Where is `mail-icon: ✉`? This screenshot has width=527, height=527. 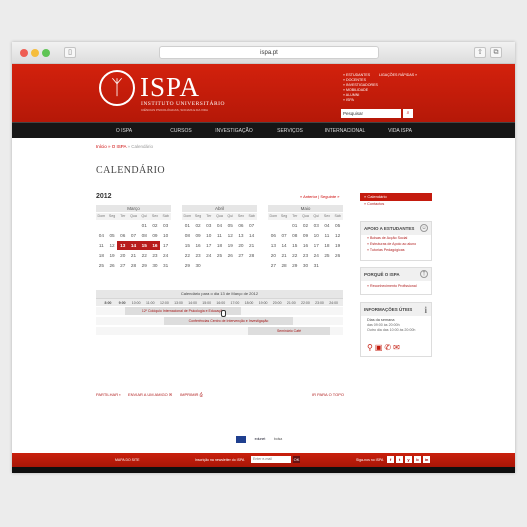
mail-icon: ✉ is located at coordinates (397, 347).